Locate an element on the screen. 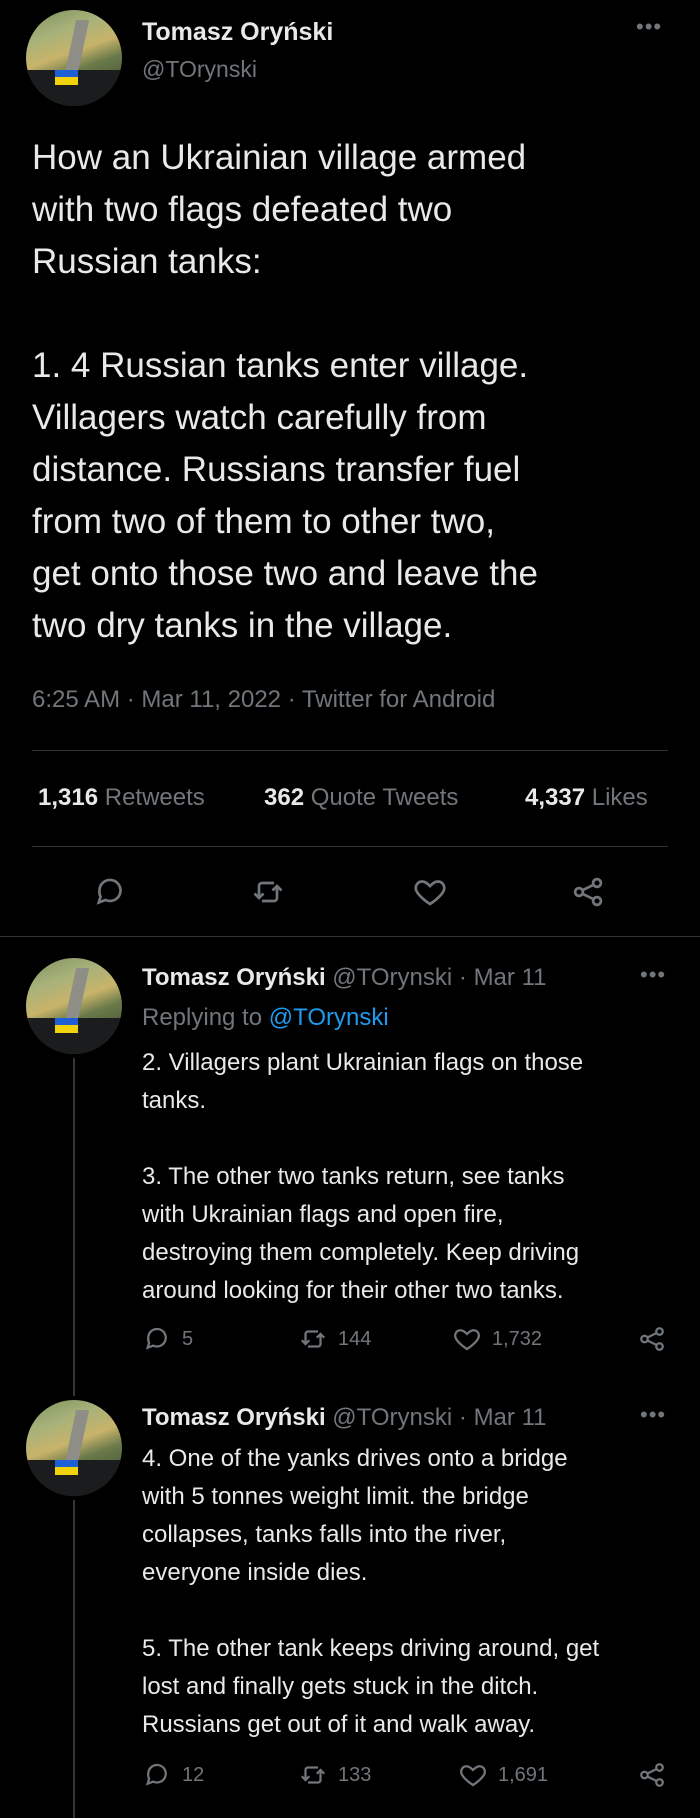 This screenshot has height=1818, width=700. tweet-line: Villagers watch carefully from is located at coordinates (259, 417).